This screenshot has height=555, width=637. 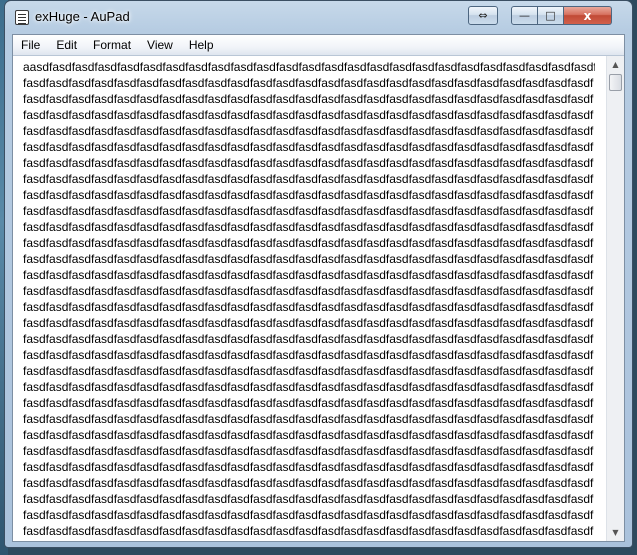 I want to click on window-title: exHuge - AuPad, so click(x=82, y=16).